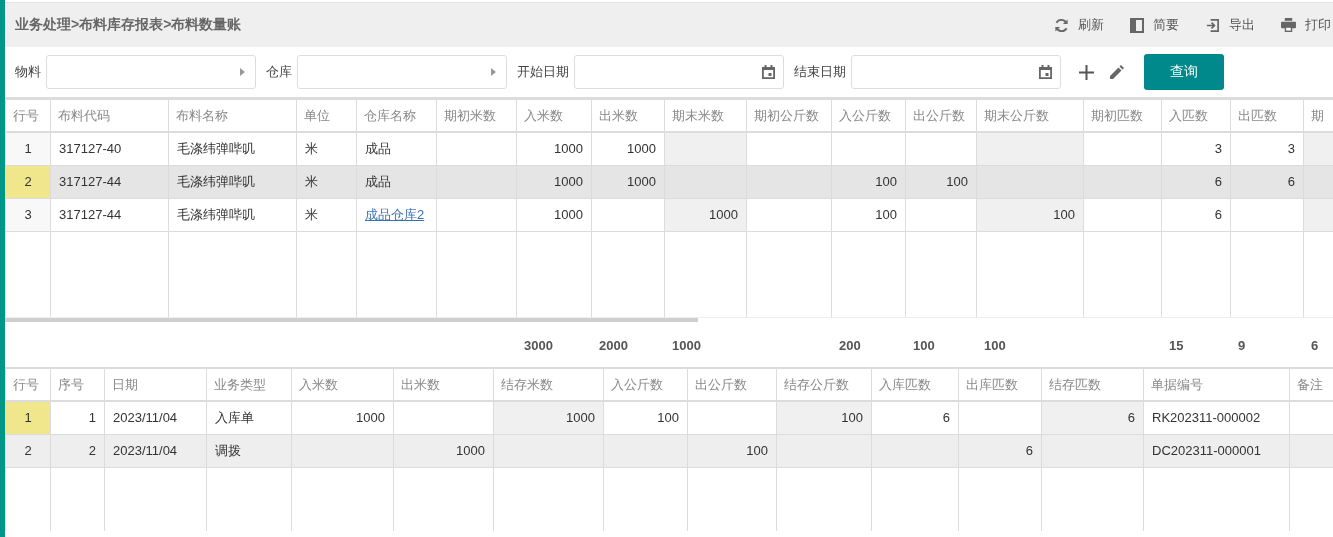 This screenshot has height=537, width=1333. Describe the element at coordinates (28, 181) in the screenshot. I see `row-number: 2` at that location.